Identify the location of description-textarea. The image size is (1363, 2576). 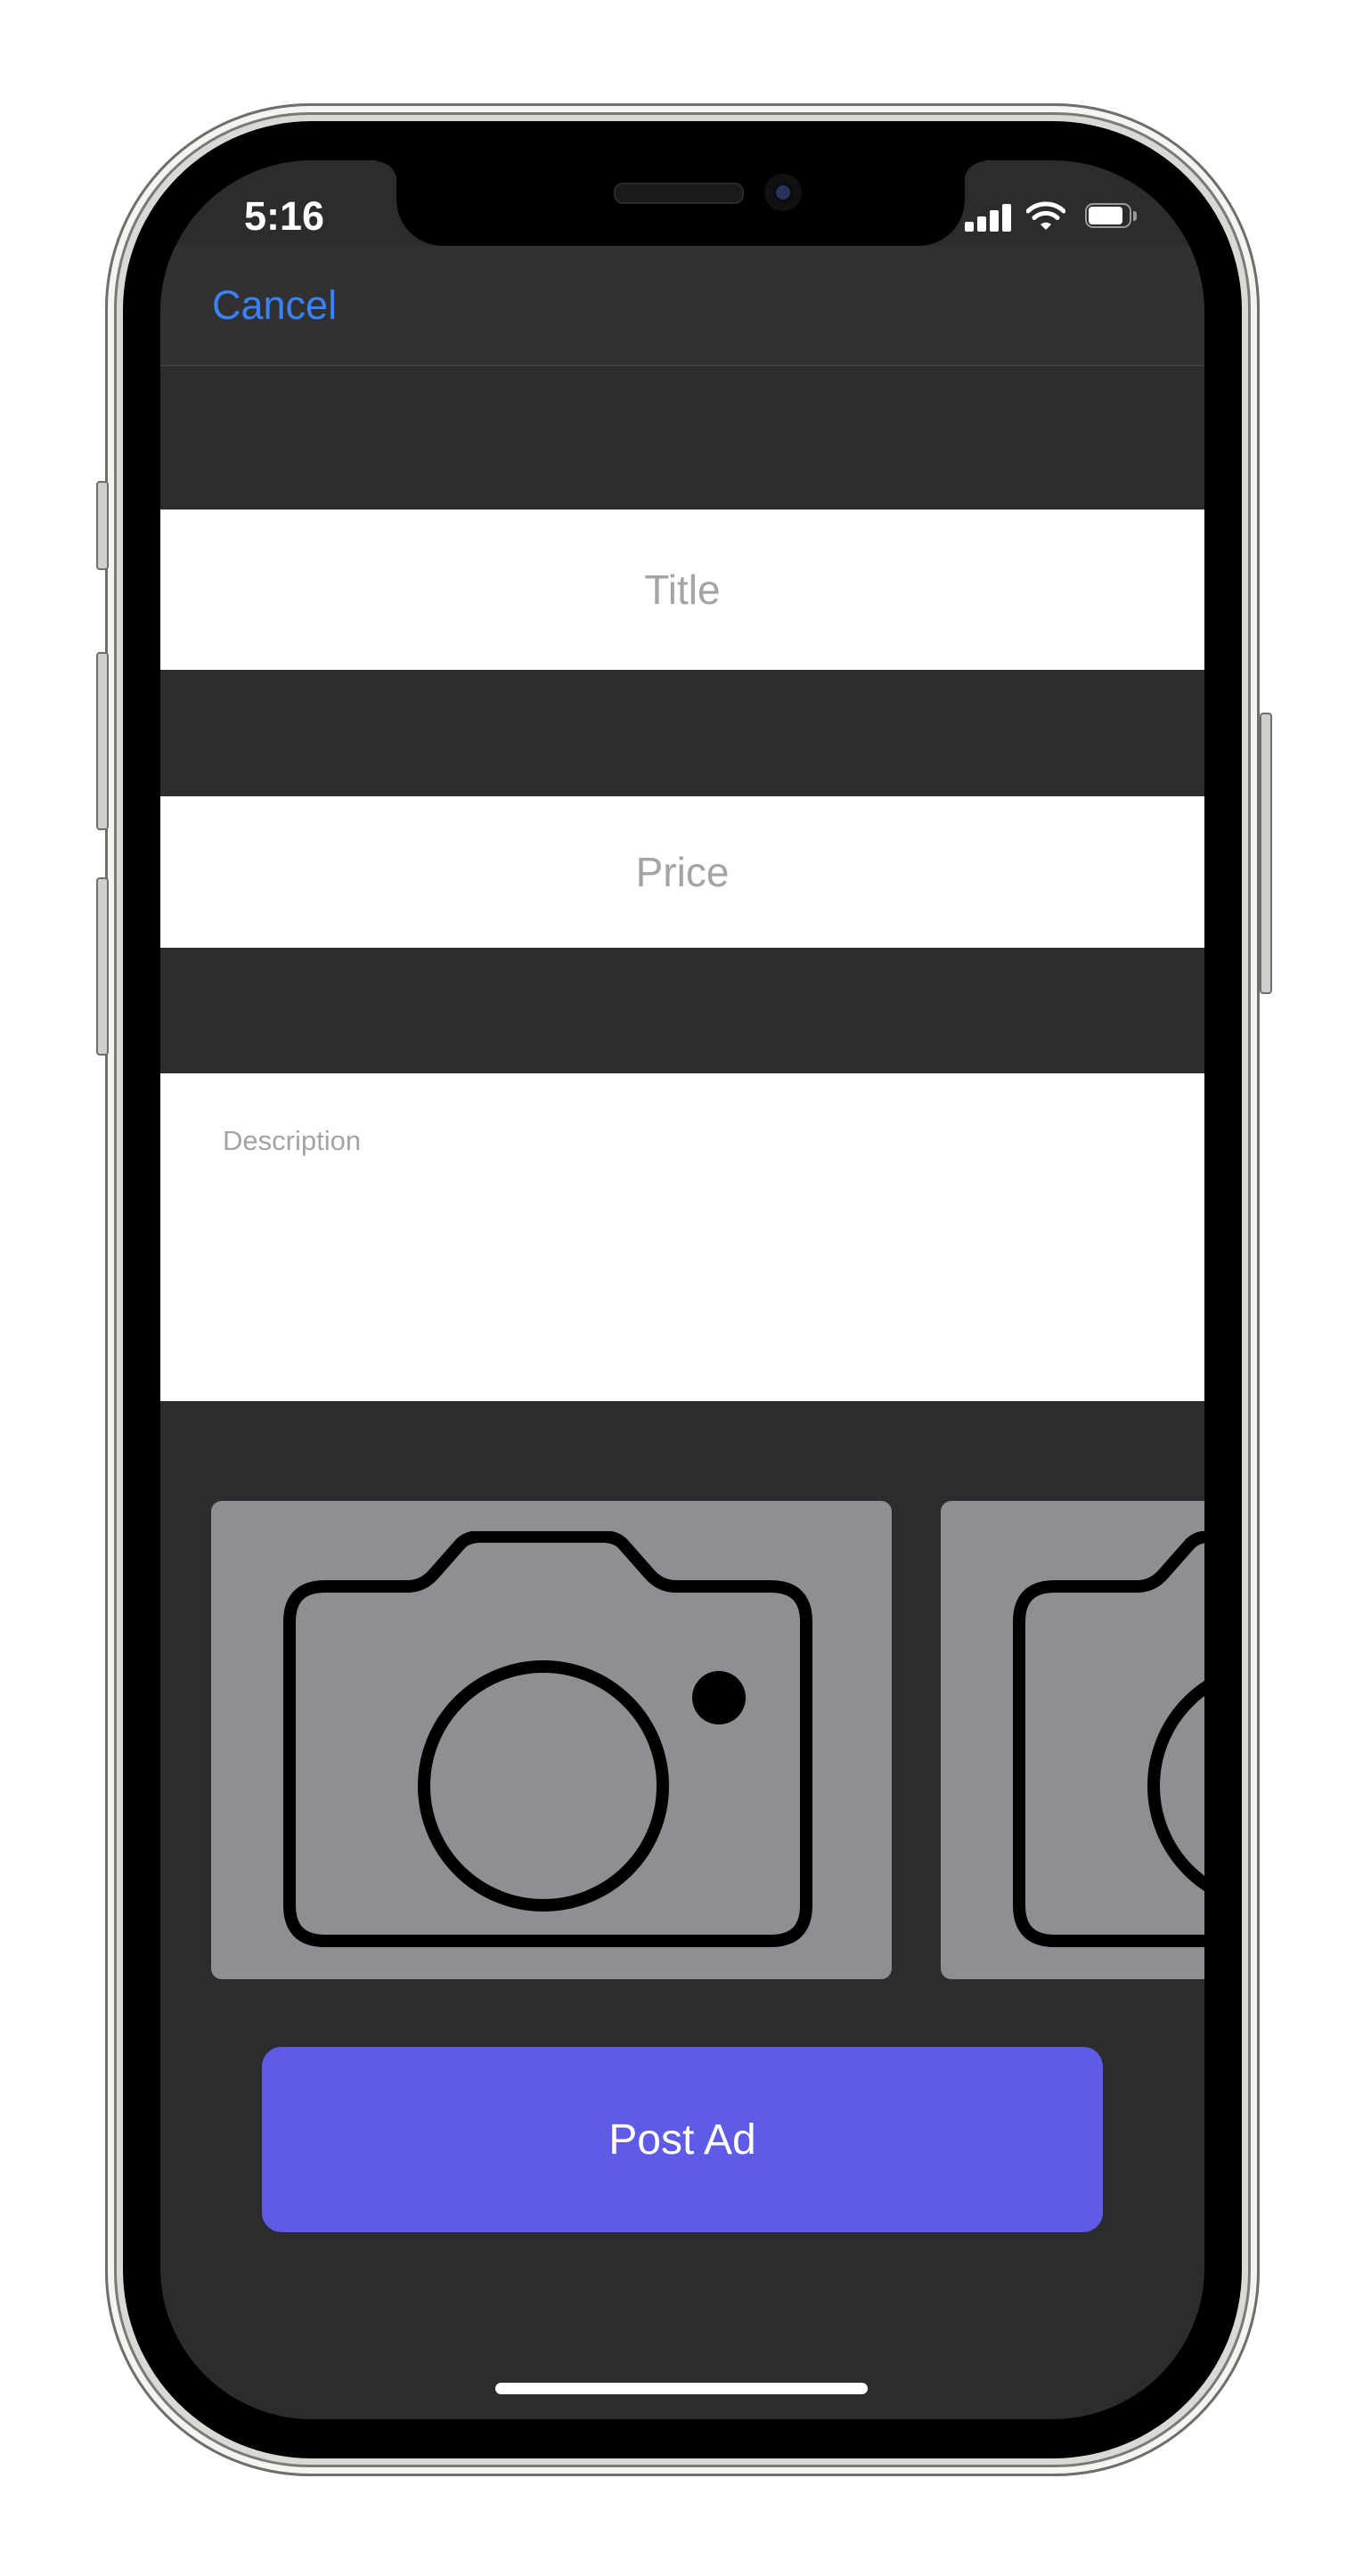
(682, 1237).